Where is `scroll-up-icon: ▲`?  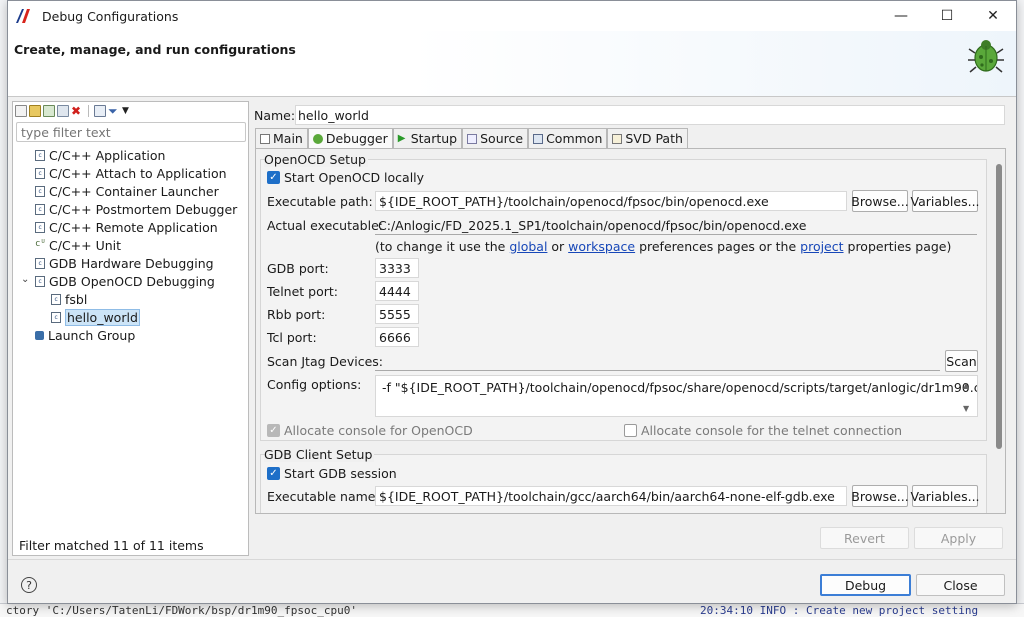
scroll-up-icon: ▲ is located at coordinates (966, 385).